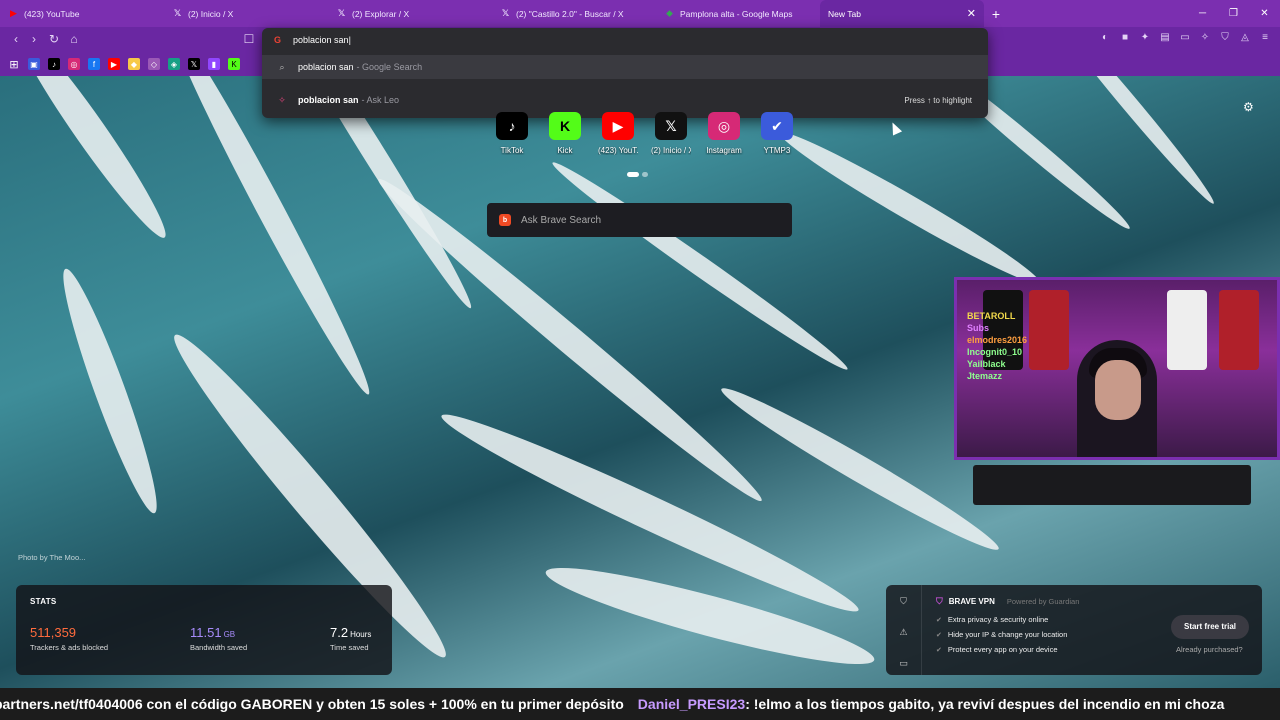  Describe the element at coordinates (1210, 627) in the screenshot. I see `start-free-trial-button: Start free trial` at that location.